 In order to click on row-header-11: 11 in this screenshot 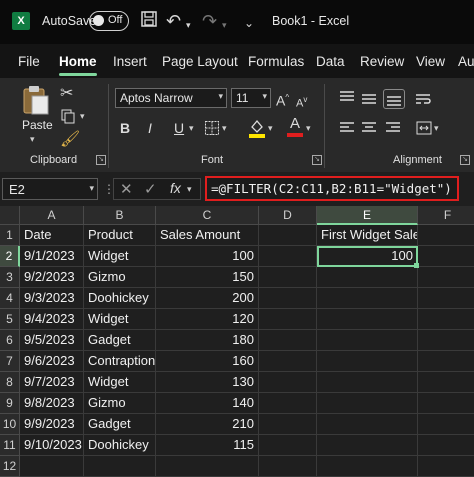, I will do `click(10, 445)`.